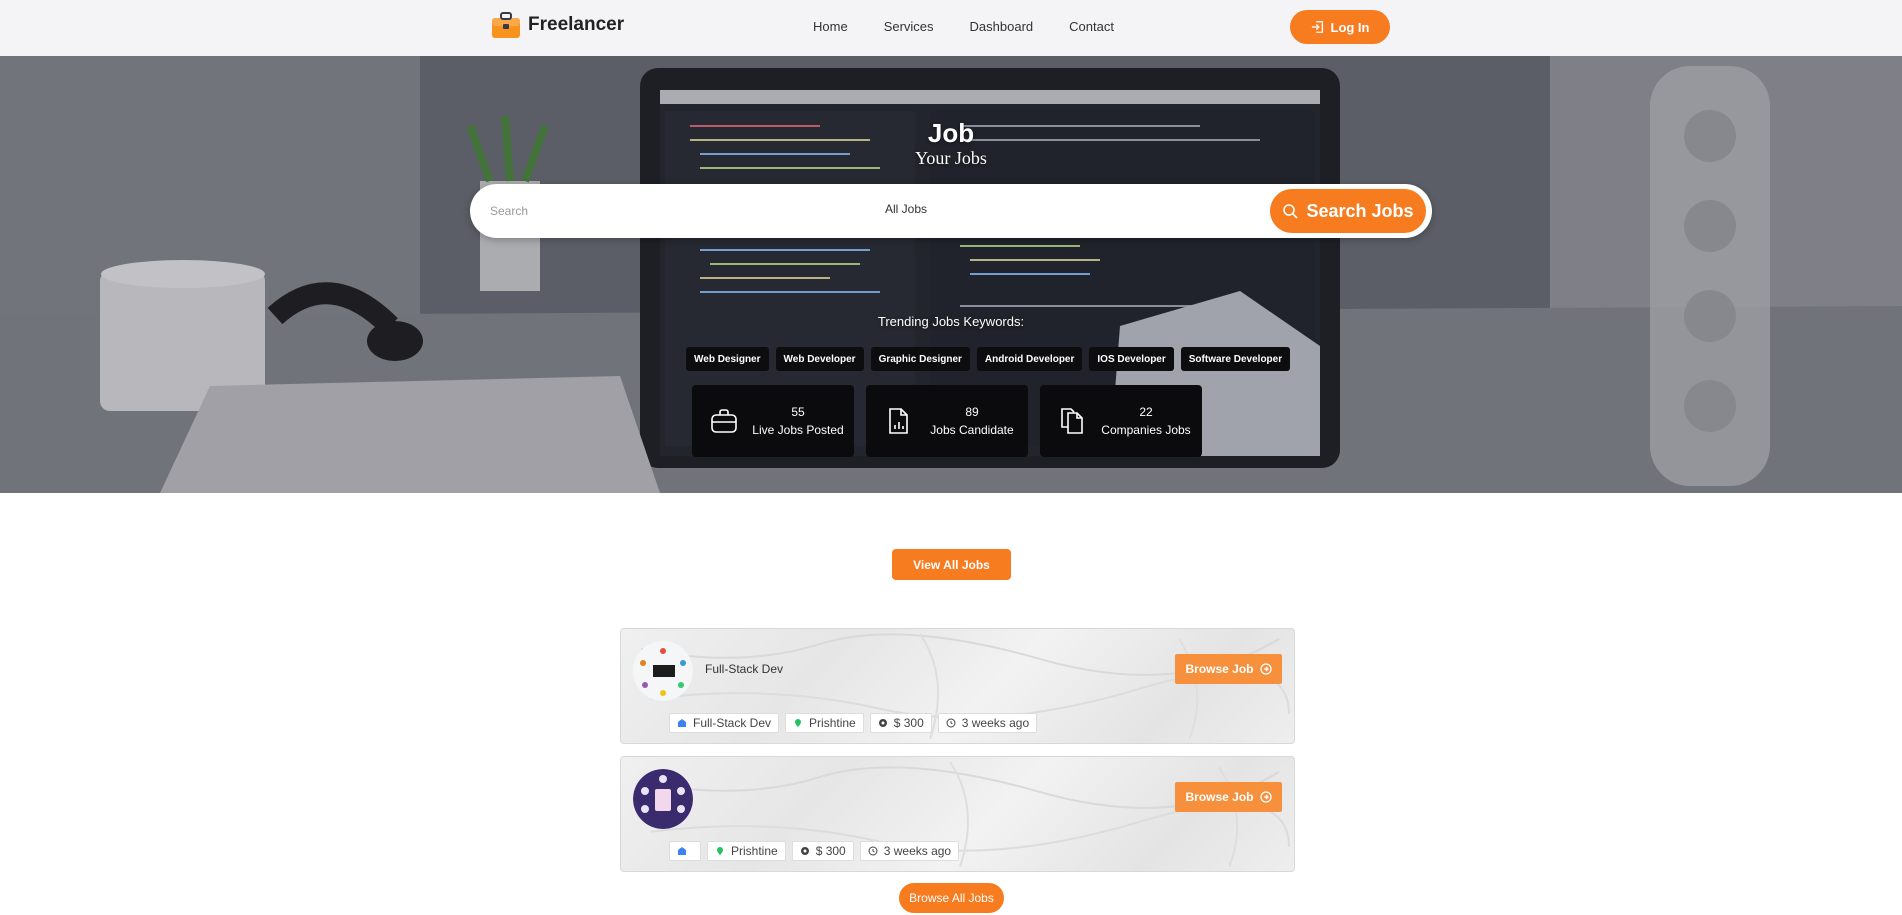 The image size is (1902, 915). I want to click on stat-companies: 22 Companies Jobs, so click(1121, 421).